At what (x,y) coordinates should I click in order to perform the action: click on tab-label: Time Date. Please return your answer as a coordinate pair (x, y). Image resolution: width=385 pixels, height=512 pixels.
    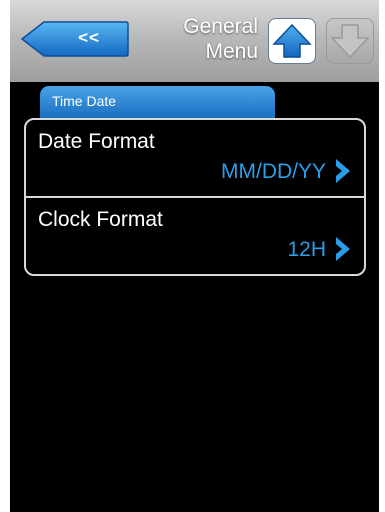
    Looking at the image, I should click on (84, 101).